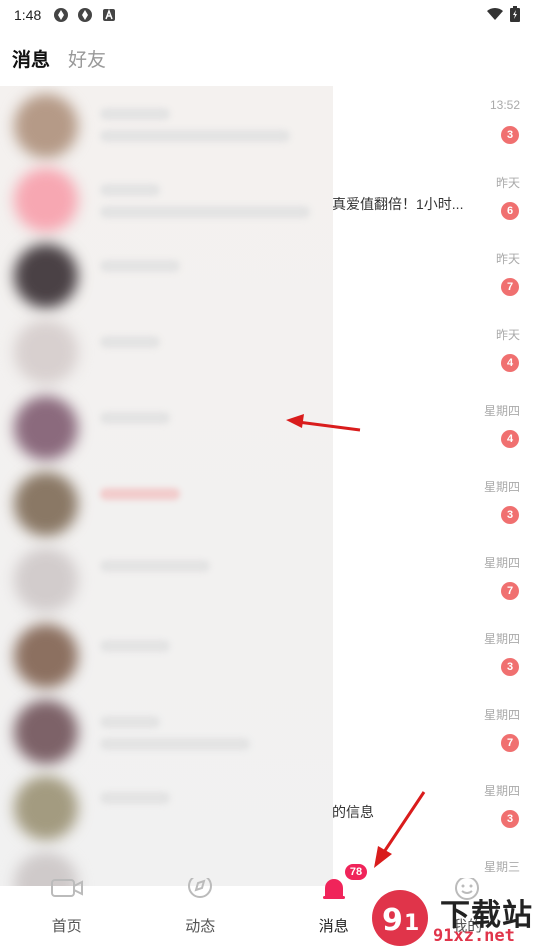 The image size is (534, 950). Describe the element at coordinates (411, 923) in the screenshot. I see `svg-text: 1` at that location.